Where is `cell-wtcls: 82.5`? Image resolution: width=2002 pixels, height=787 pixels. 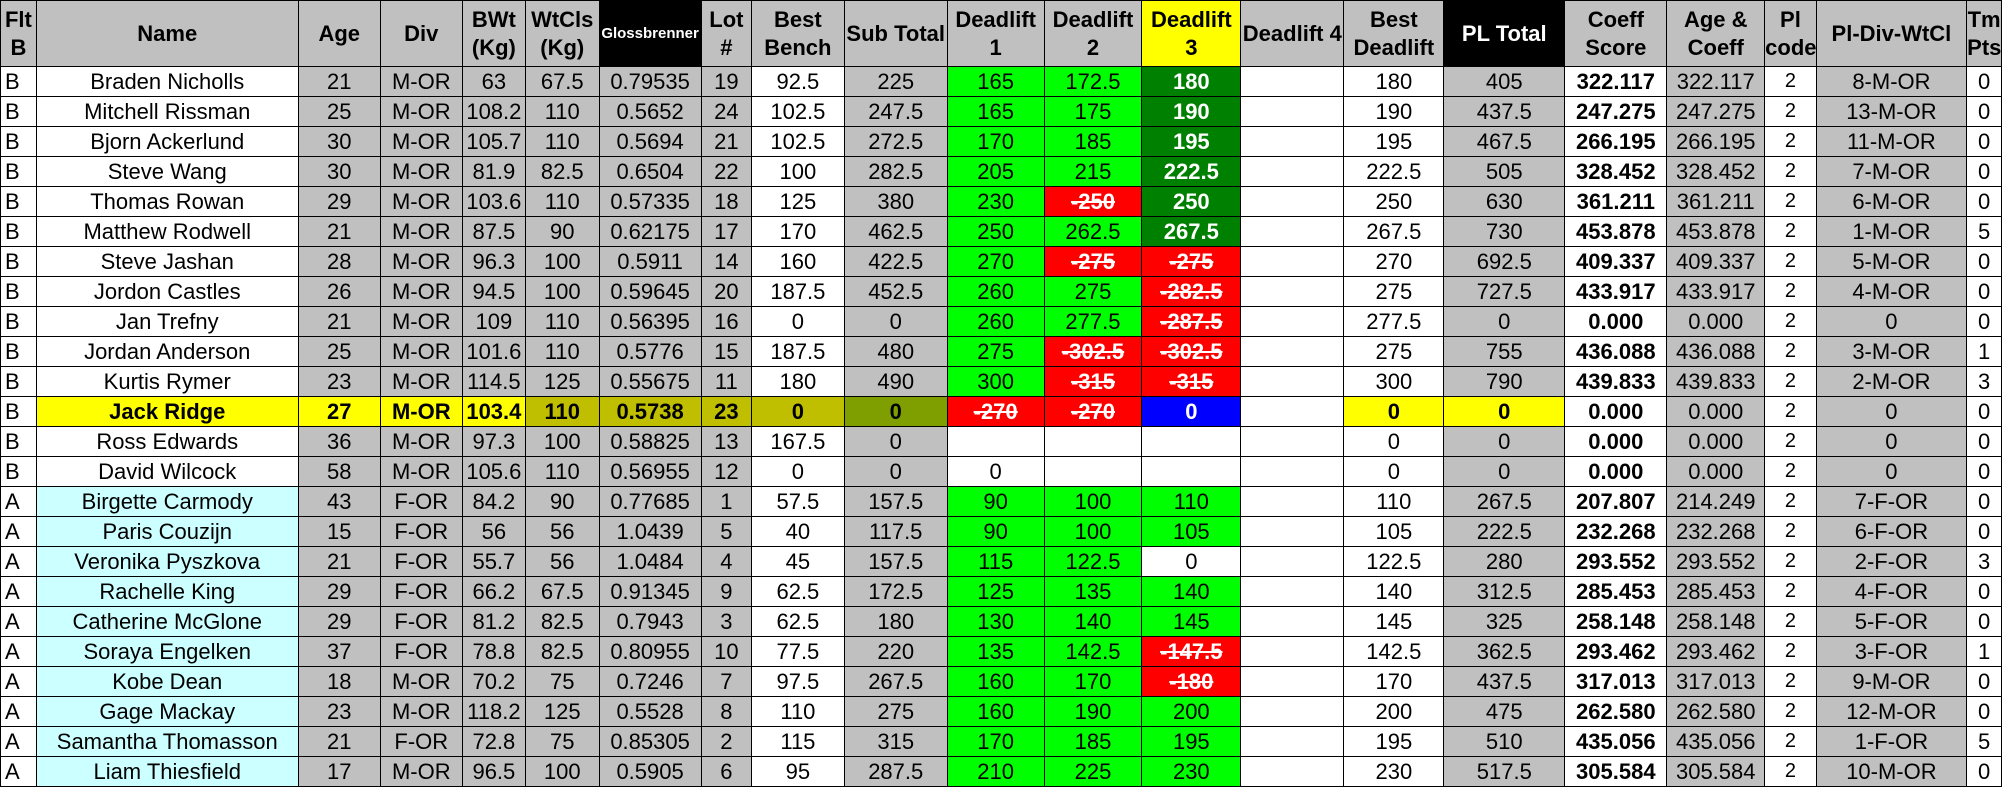 cell-wtcls: 82.5 is located at coordinates (562, 651).